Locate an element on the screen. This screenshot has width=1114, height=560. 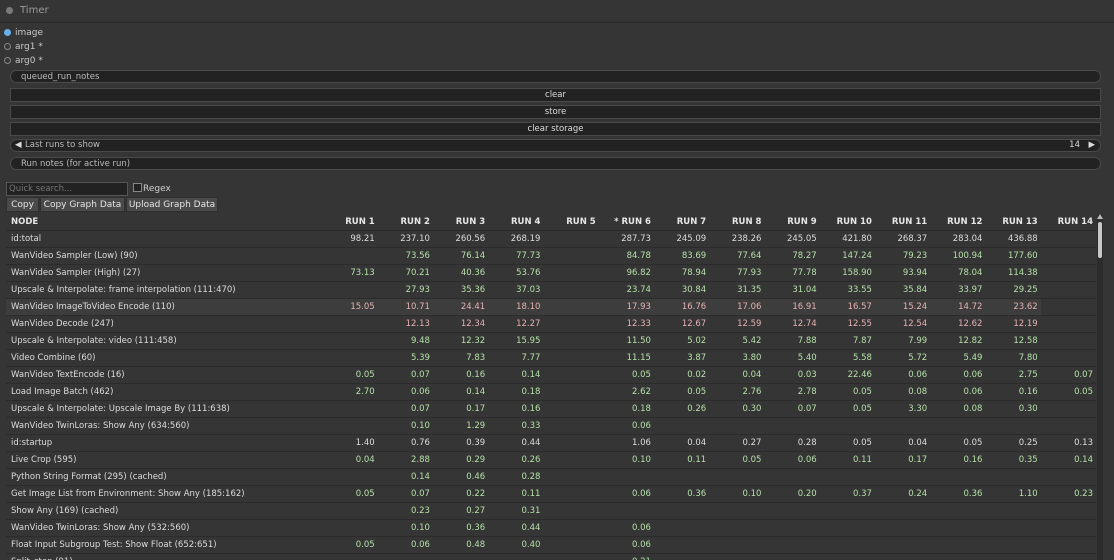
run-time-cell: 7.87 is located at coordinates (862, 341).